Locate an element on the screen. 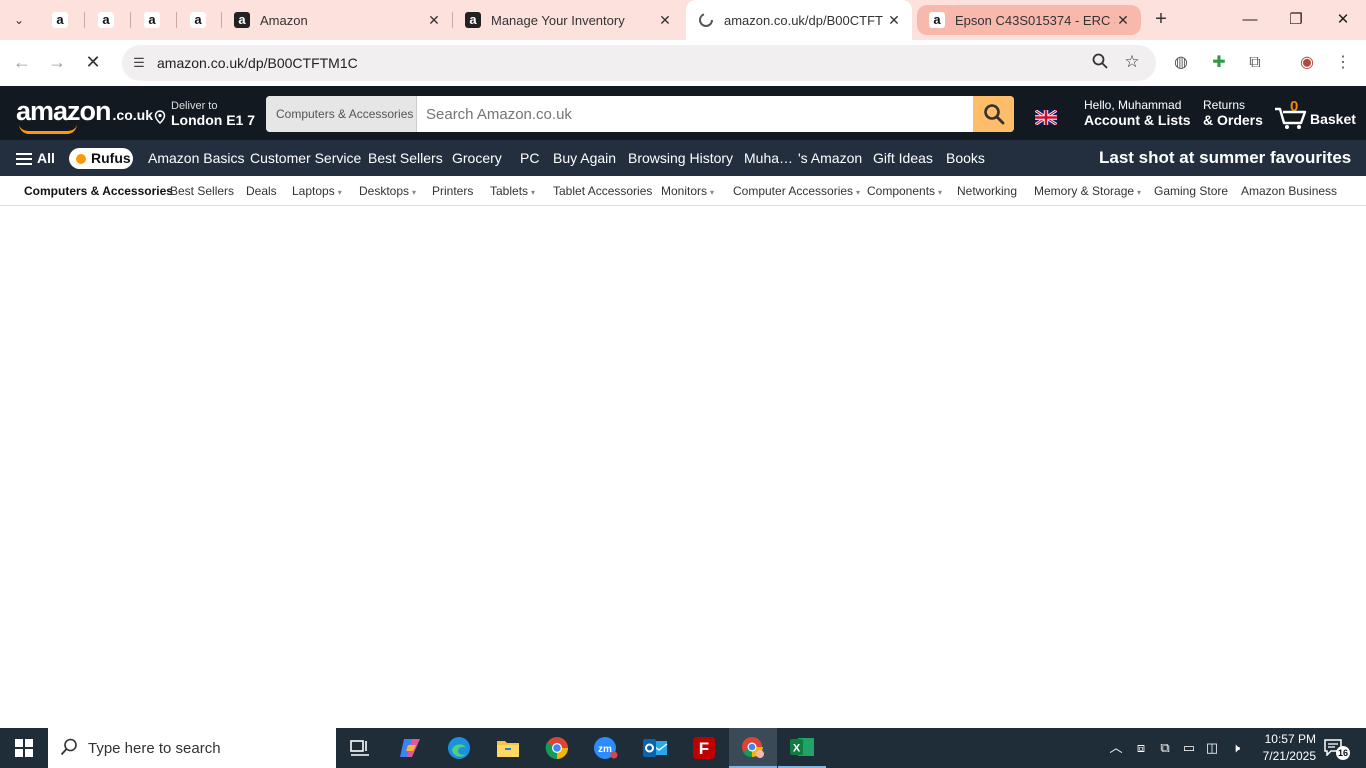 This screenshot has height=768, width=1366. extension-plus-icon: ✚ is located at coordinates (1219, 63).